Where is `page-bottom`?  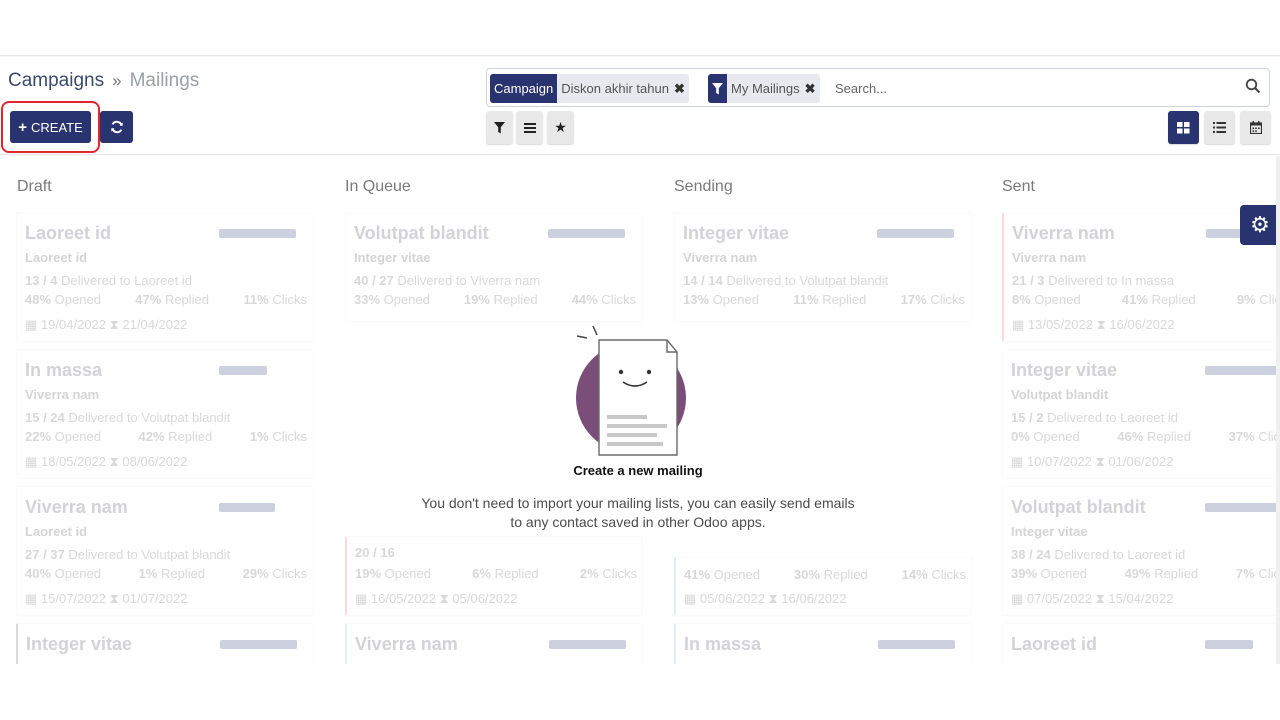
page-bottom is located at coordinates (640, 692).